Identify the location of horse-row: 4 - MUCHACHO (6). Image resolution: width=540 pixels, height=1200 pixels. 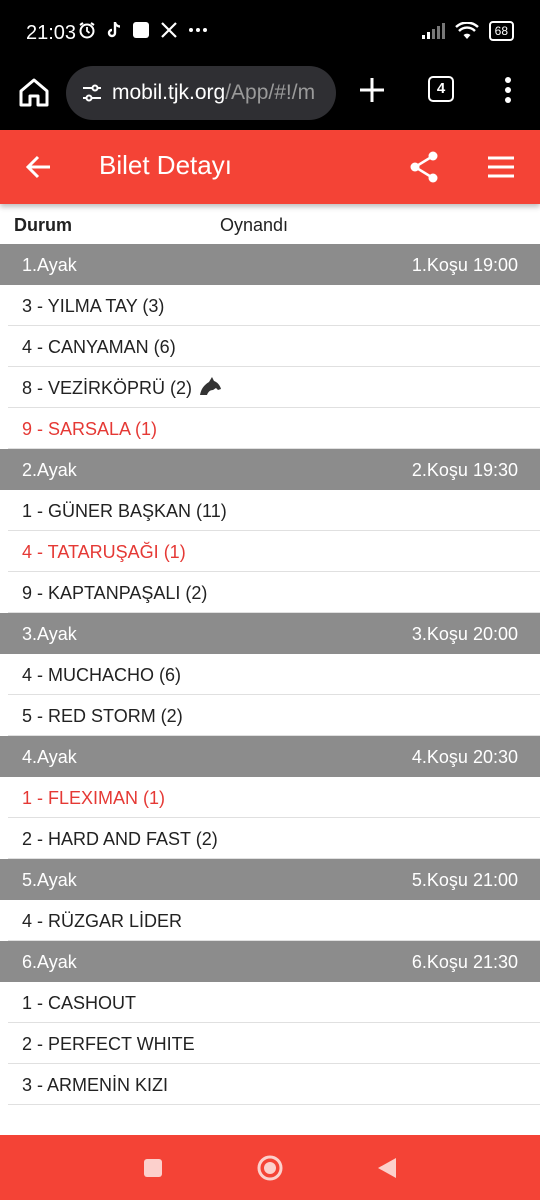
(274, 674).